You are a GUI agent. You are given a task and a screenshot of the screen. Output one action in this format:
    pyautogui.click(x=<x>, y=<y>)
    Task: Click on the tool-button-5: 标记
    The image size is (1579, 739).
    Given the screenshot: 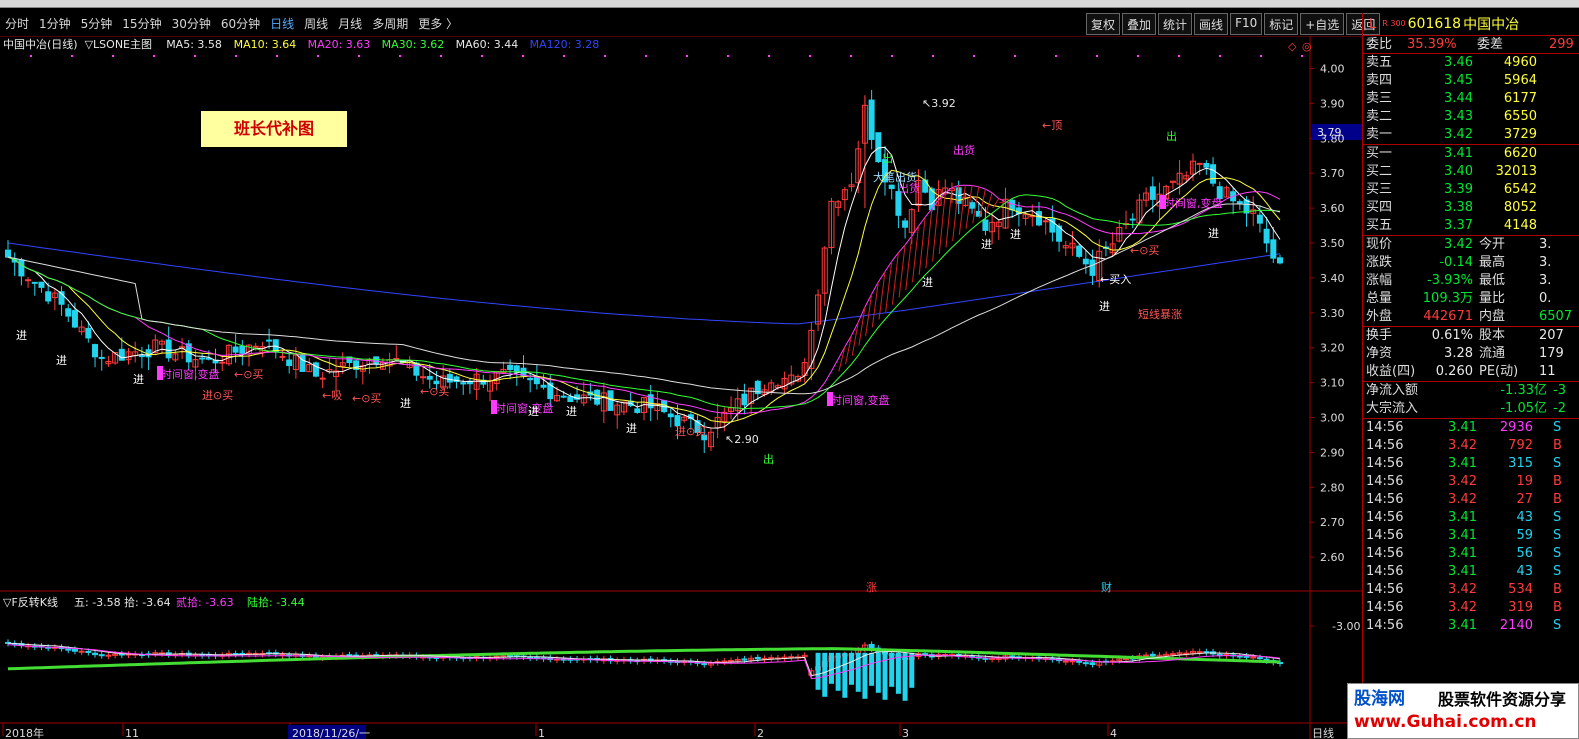 What is the action you would take?
    pyautogui.click(x=1281, y=24)
    